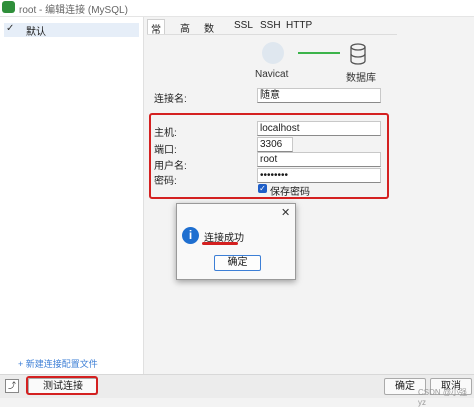 The height and width of the screenshot is (407, 474). I want to click on navicat-label: Navicat, so click(272, 74).